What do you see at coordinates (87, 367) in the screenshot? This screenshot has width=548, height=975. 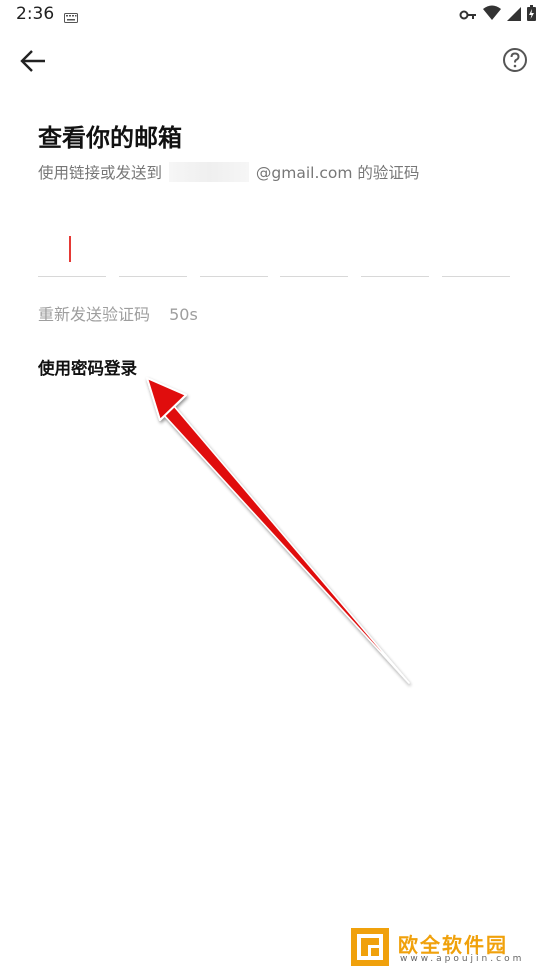 I see `password-login-link: 使用密码登录` at bounding box center [87, 367].